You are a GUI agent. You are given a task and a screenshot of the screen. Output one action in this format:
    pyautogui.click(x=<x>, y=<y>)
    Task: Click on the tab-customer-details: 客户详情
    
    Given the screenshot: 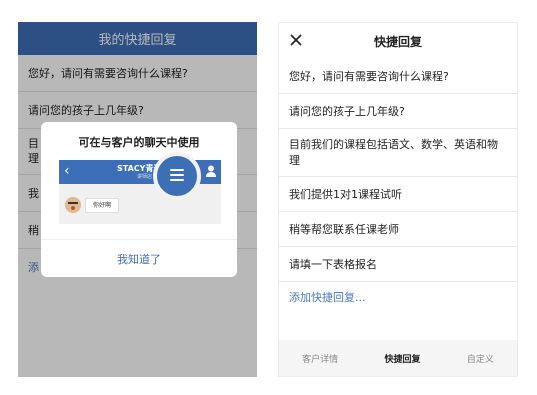 What is the action you would take?
    pyautogui.click(x=320, y=358)
    